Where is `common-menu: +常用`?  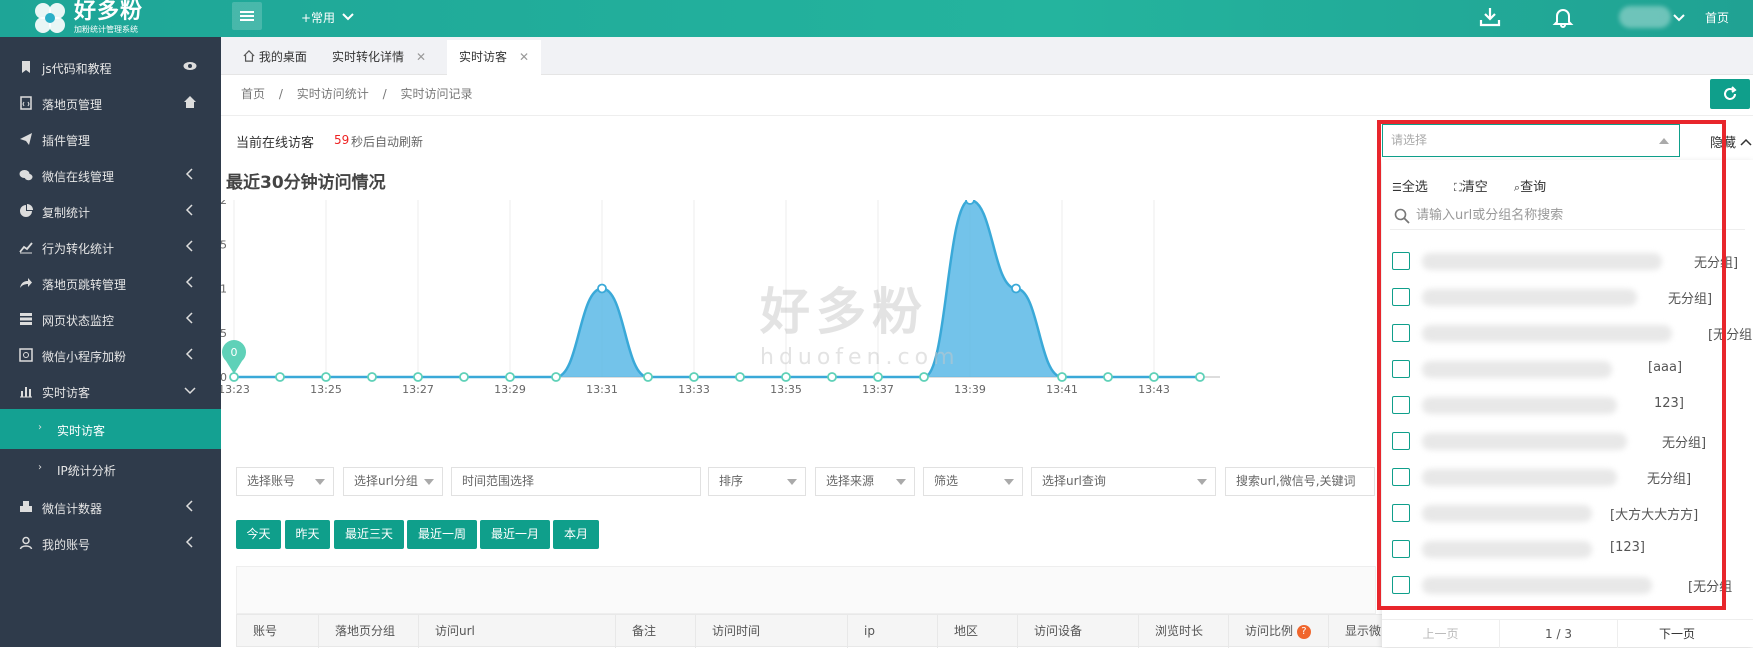 common-menu: +常用 is located at coordinates (327, 17).